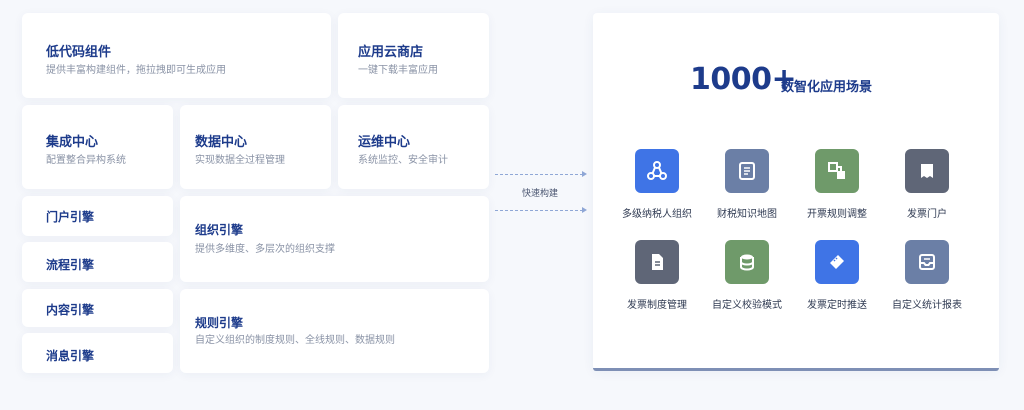 This screenshot has height=410, width=1024. Describe the element at coordinates (927, 262) in the screenshot. I see `inbox-icon` at that location.